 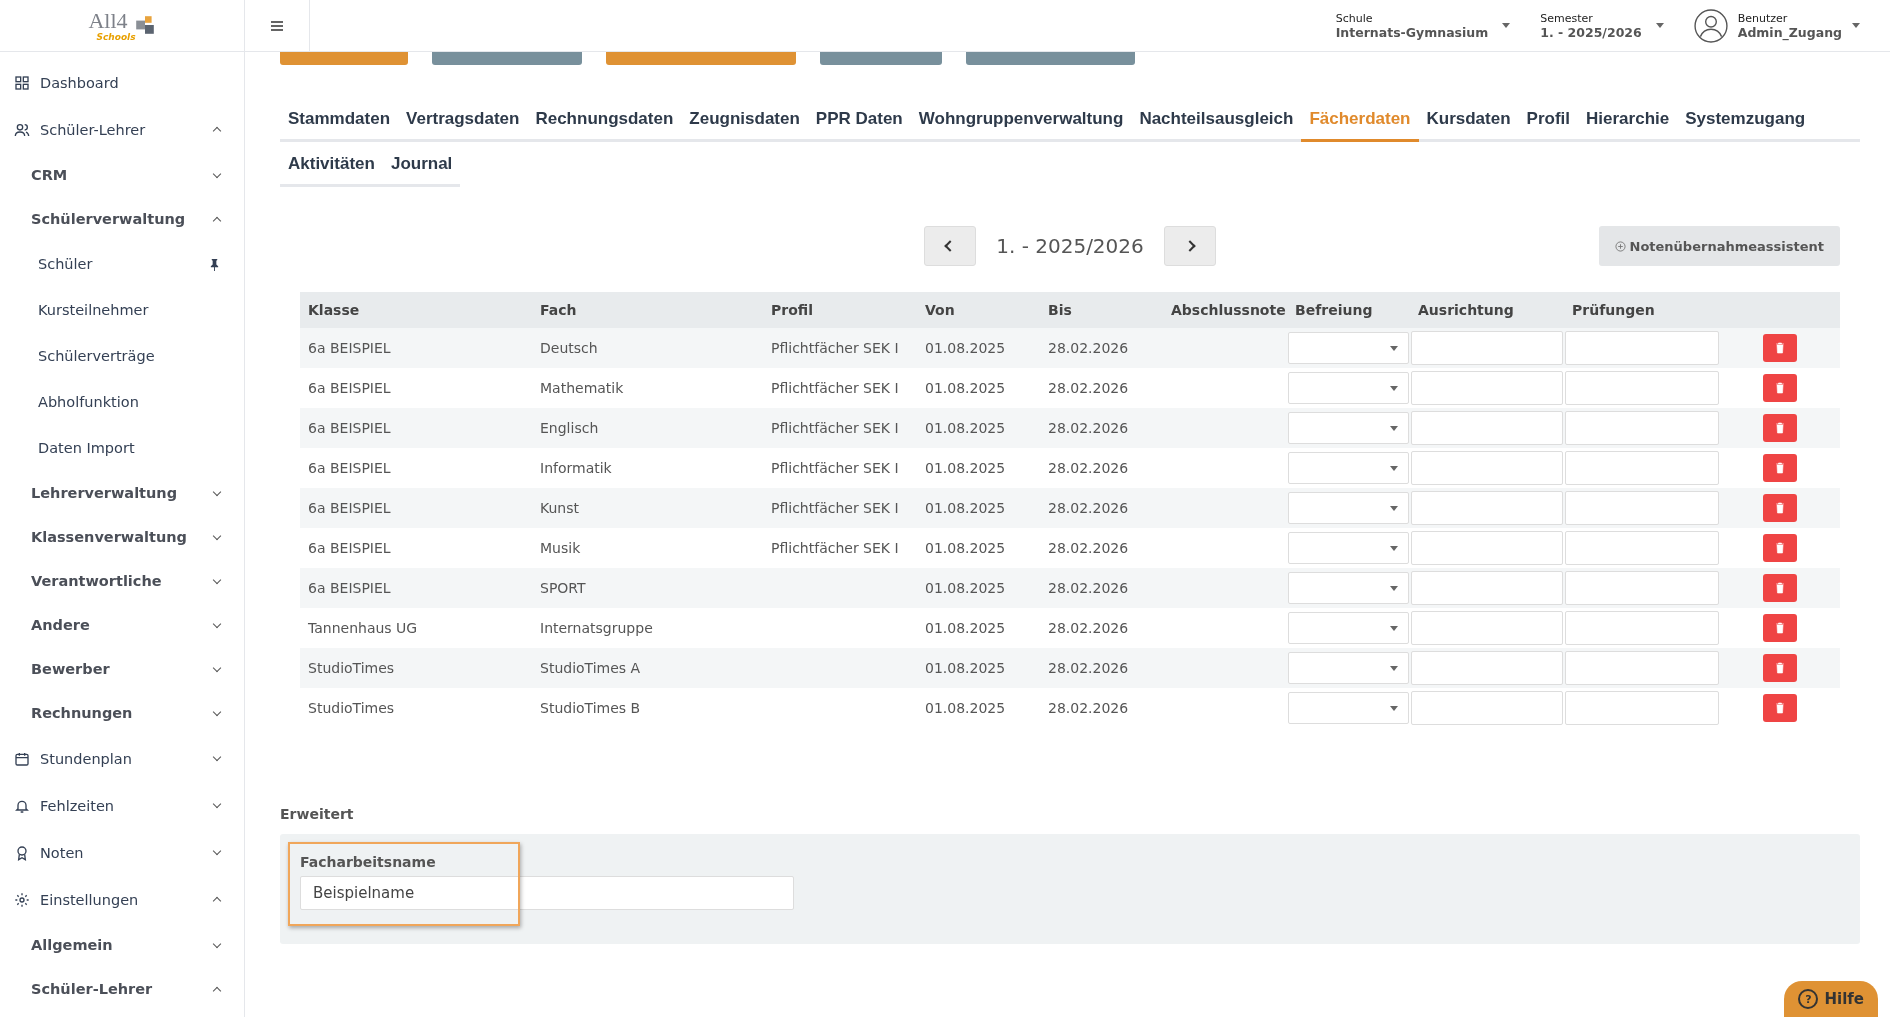 I want to click on tab: Vertragsdaten, so click(x=463, y=120).